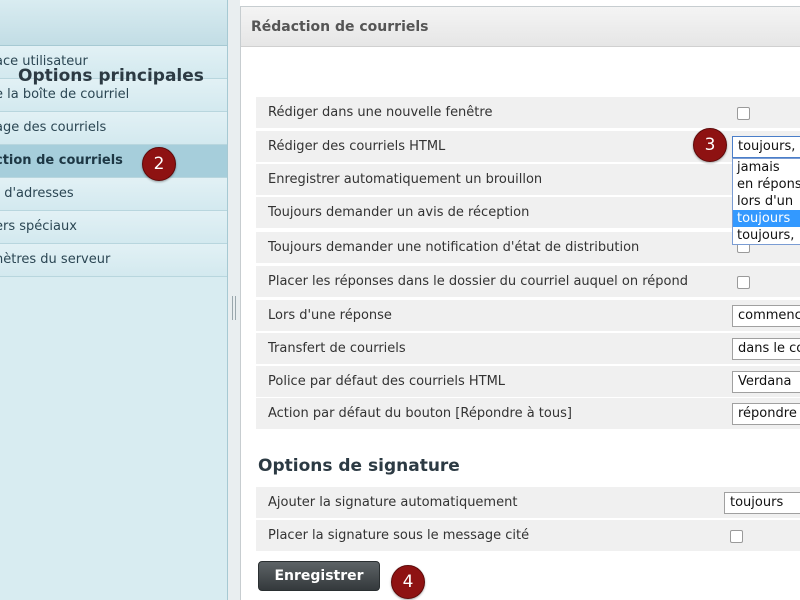 The image size is (800, 600). What do you see at coordinates (113, 23) in the screenshot?
I see `sidebar-header` at bounding box center [113, 23].